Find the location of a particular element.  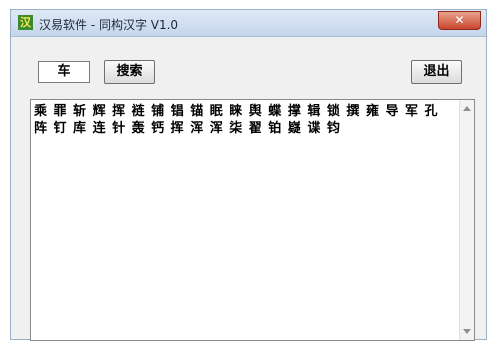

vertical-scrollbar is located at coordinates (466, 220).